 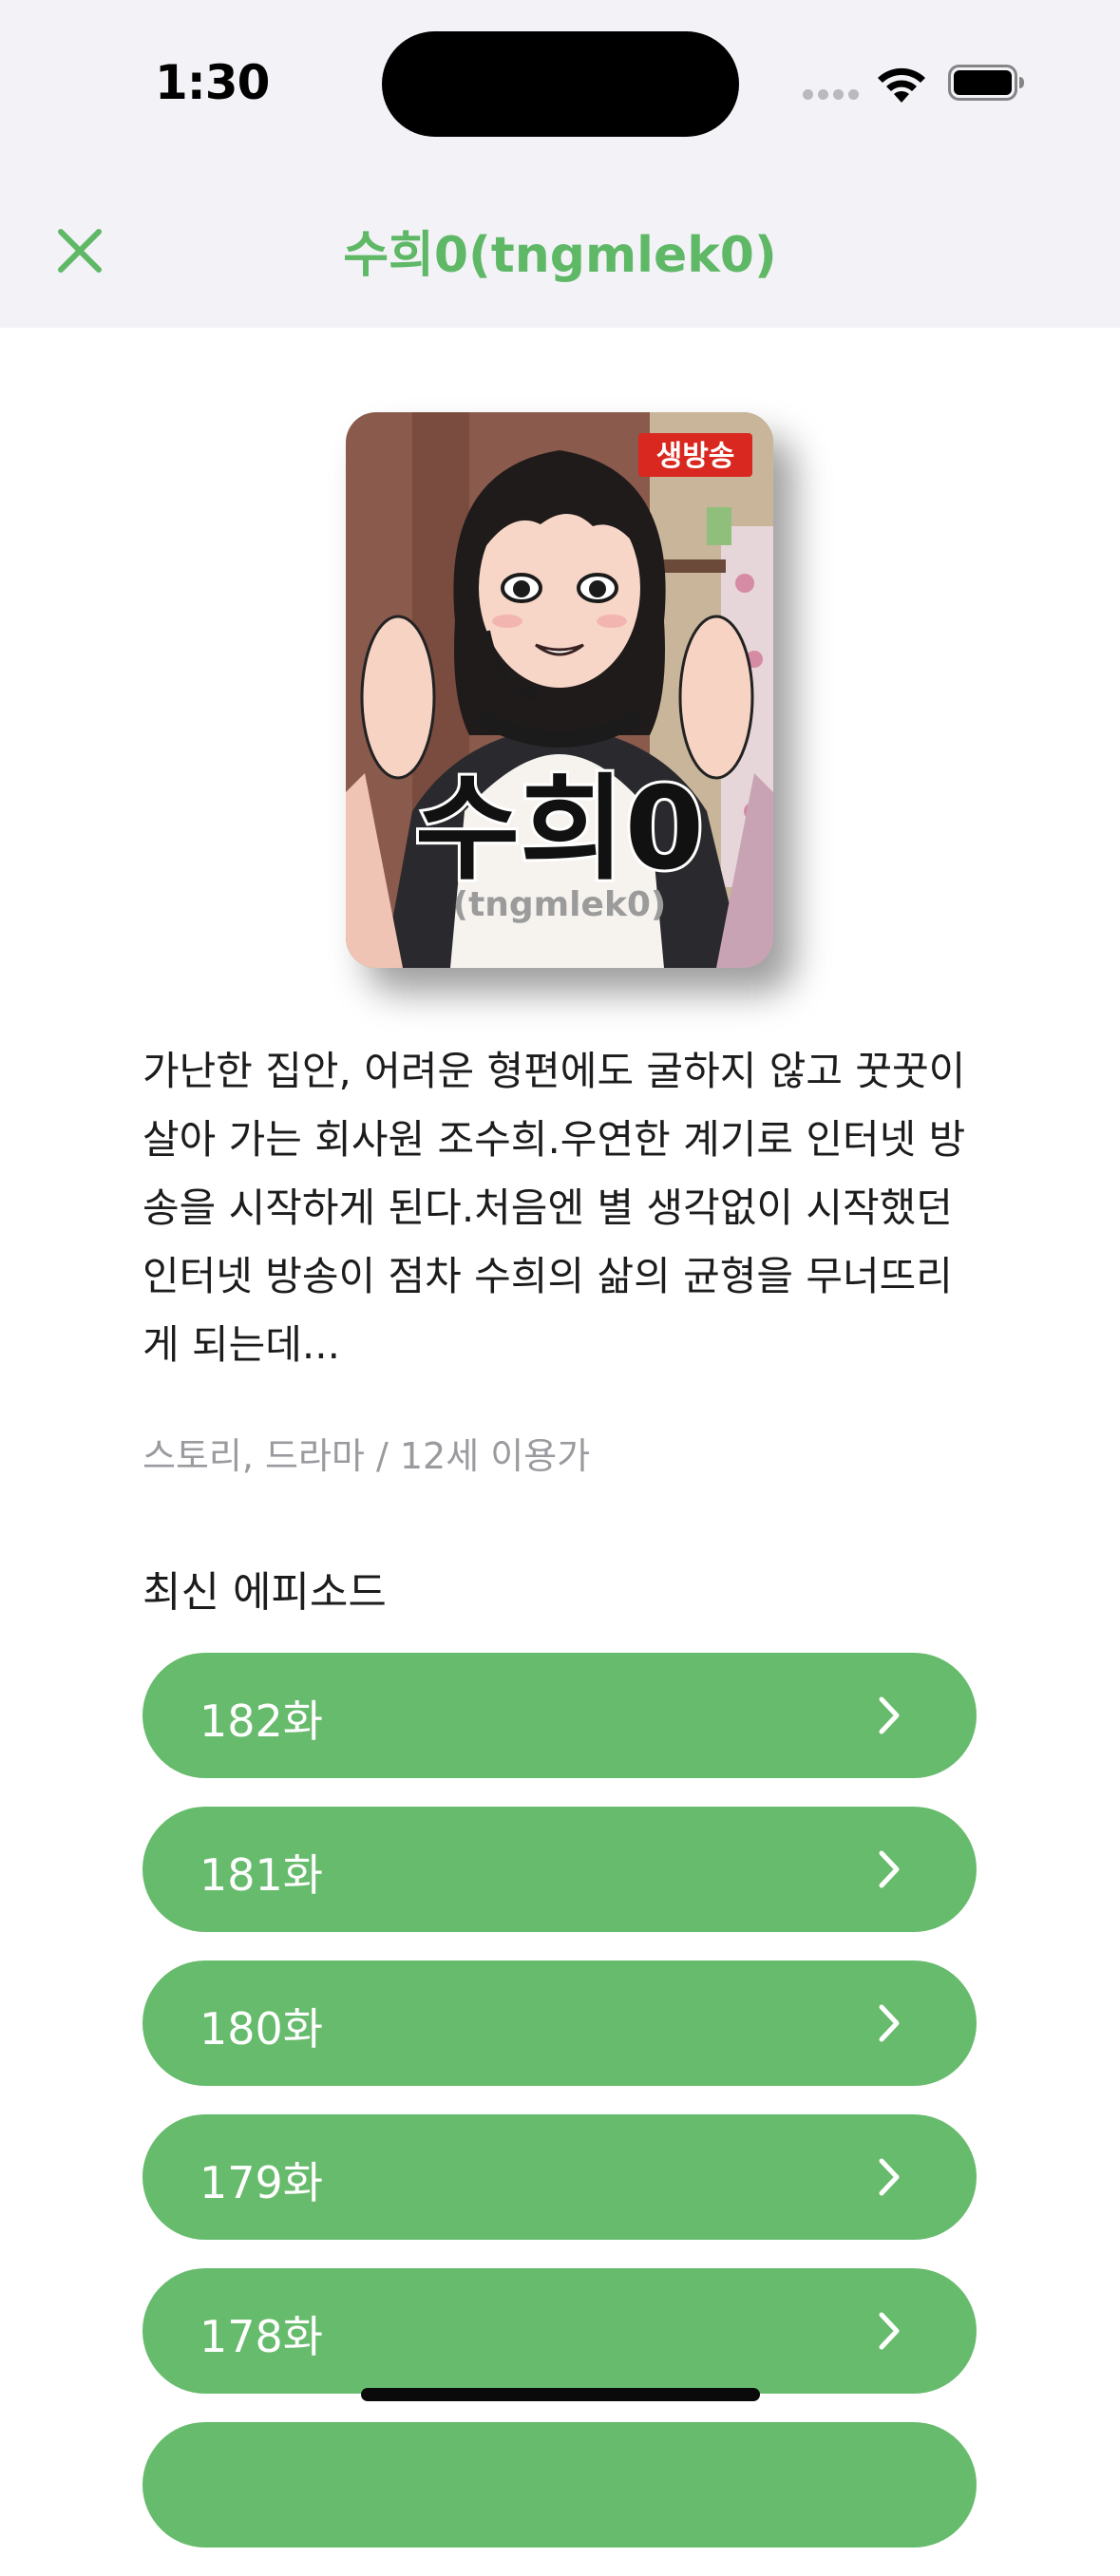 I want to click on wifi-icon, so click(x=901, y=85).